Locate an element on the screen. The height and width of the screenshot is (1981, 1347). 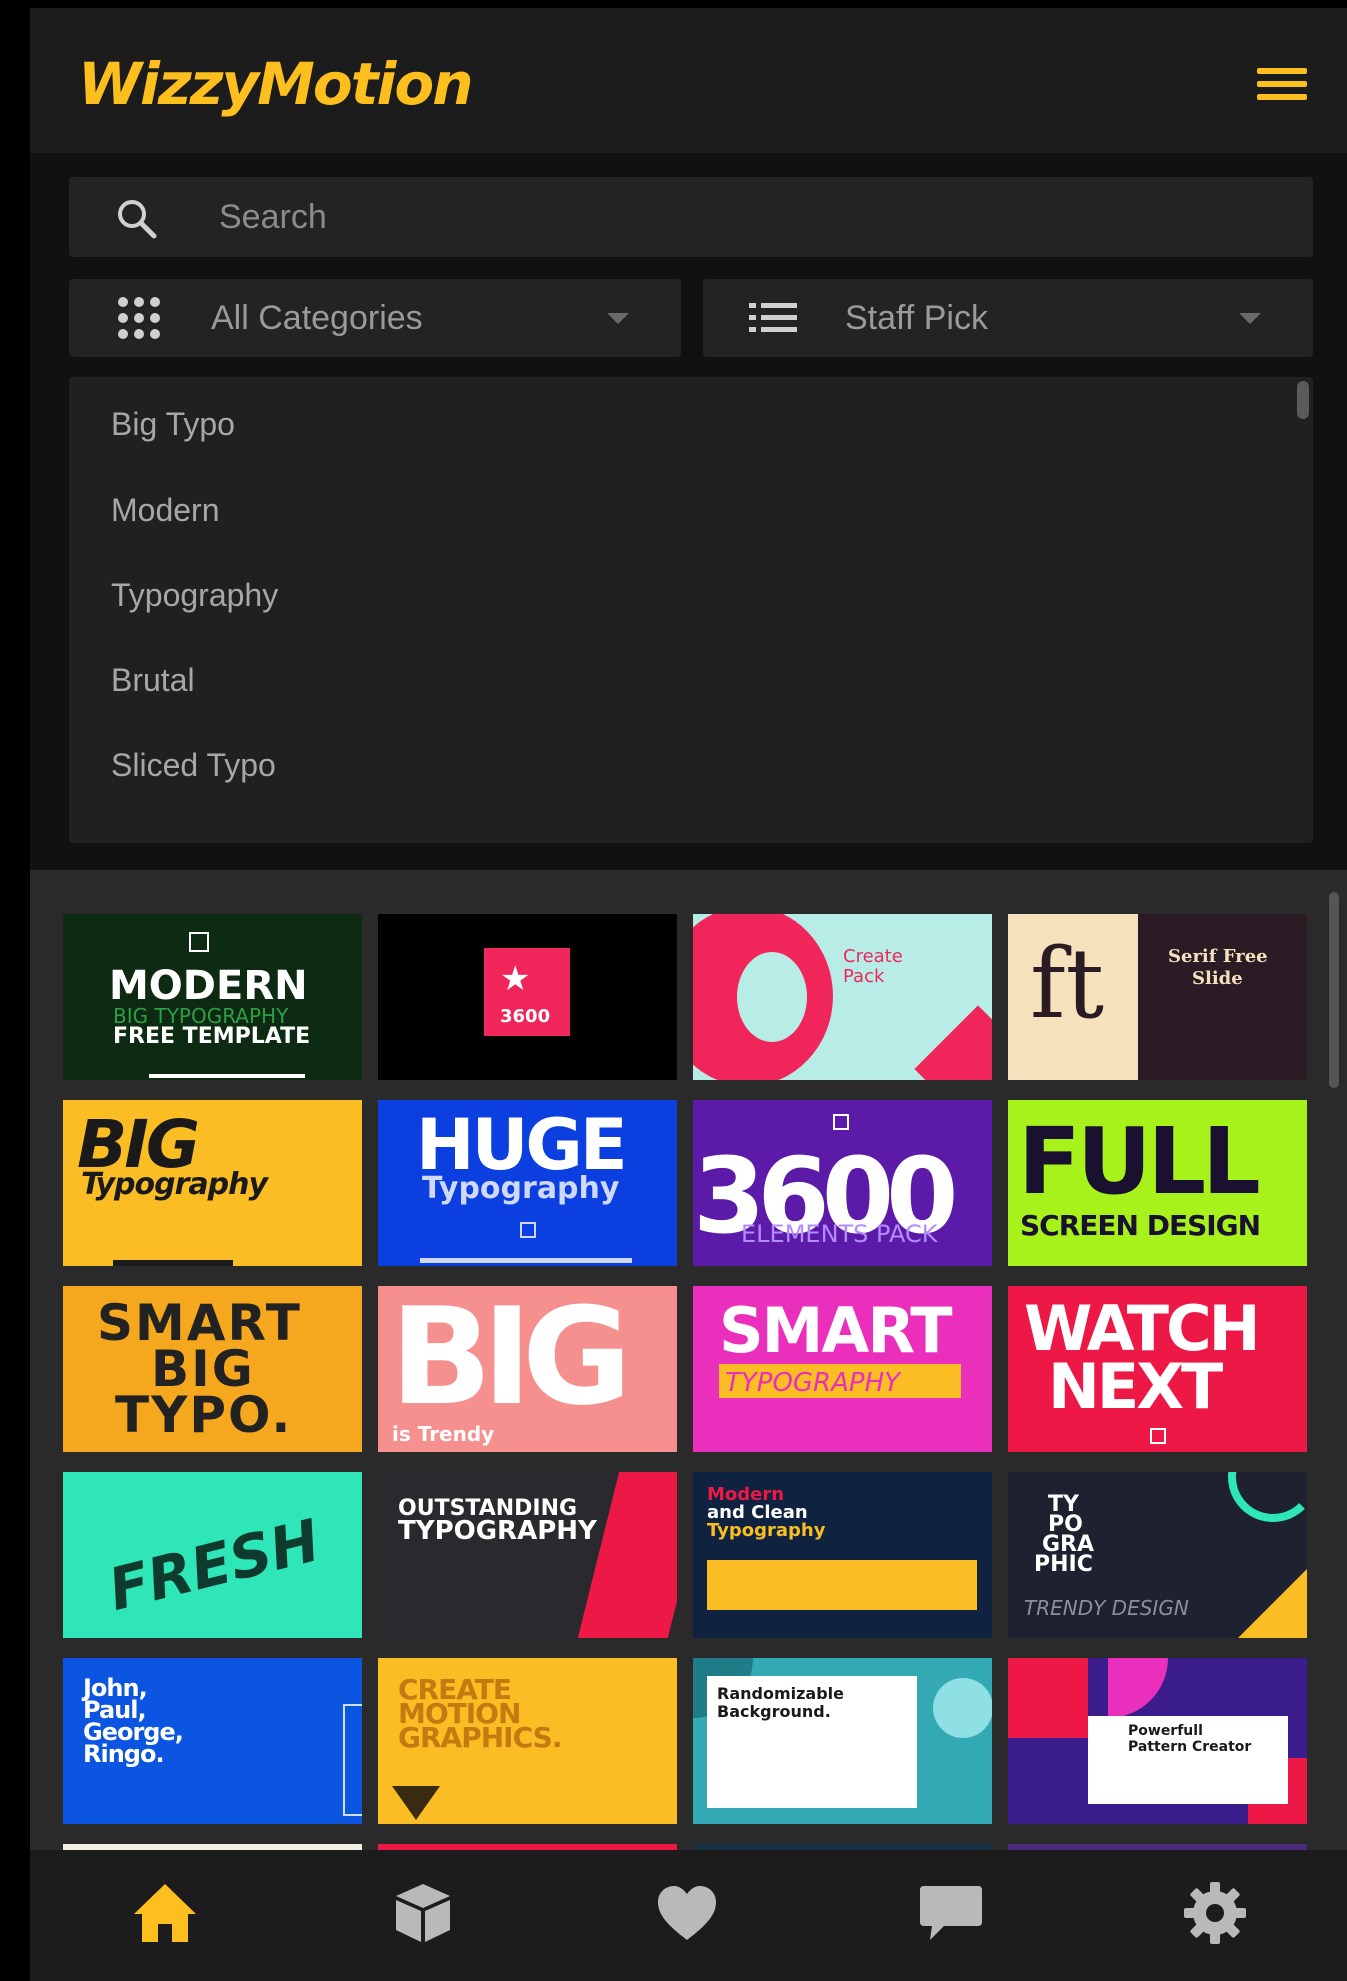
template-card: FULL SCREEN DESIGN is located at coordinates (1157, 1183).